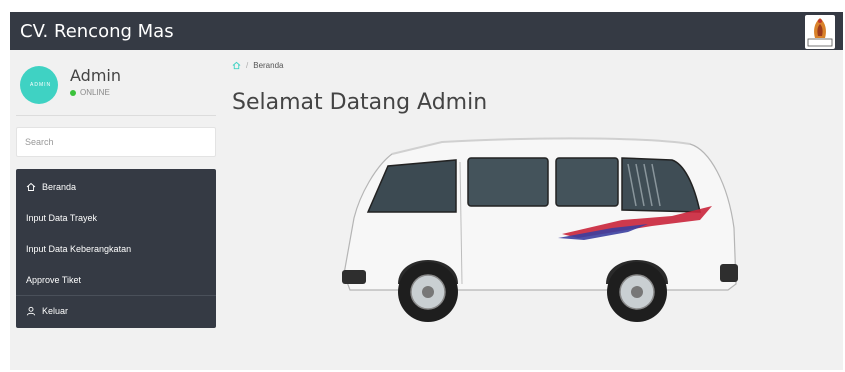  What do you see at coordinates (426, 31) in the screenshot?
I see `top-navbar: CV. Rencong Mas` at bounding box center [426, 31].